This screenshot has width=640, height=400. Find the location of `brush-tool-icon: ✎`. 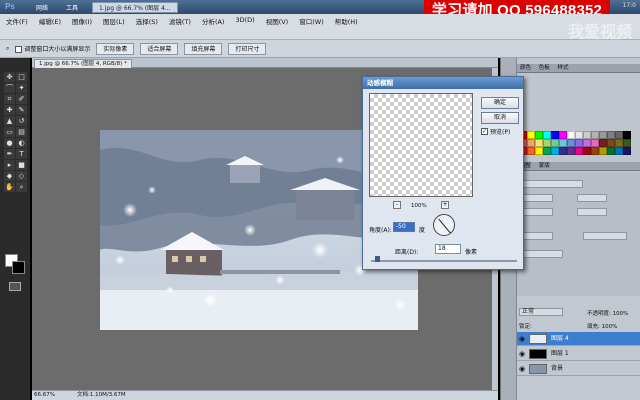

brush-tool-icon: ✎ is located at coordinates (21, 110).